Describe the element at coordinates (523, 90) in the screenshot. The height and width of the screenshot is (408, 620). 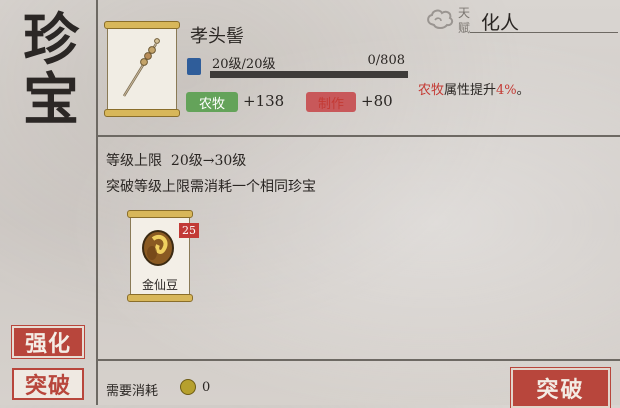
I see `effect-end: 。` at that location.